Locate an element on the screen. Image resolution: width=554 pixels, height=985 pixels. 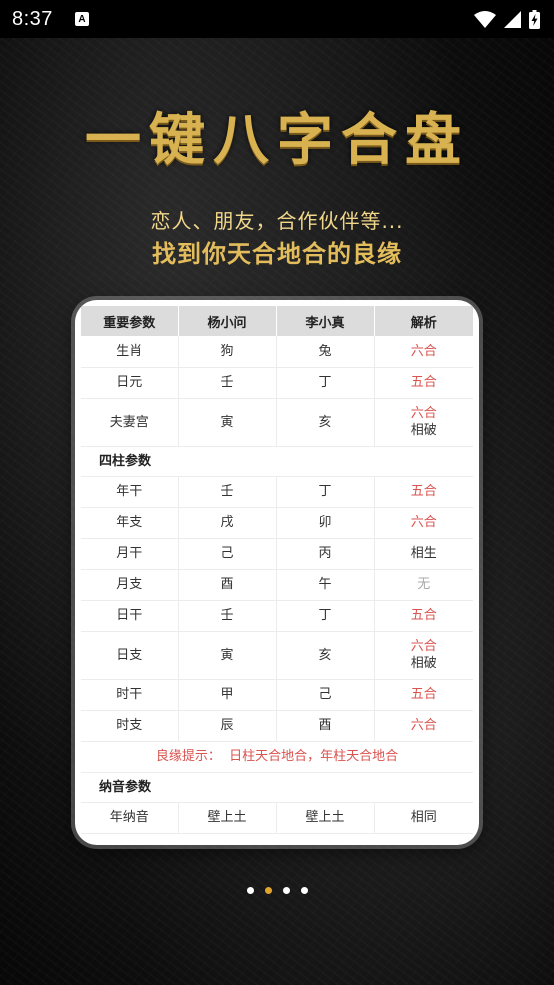
table-row: 月支酉午 无 is located at coordinates (277, 585).